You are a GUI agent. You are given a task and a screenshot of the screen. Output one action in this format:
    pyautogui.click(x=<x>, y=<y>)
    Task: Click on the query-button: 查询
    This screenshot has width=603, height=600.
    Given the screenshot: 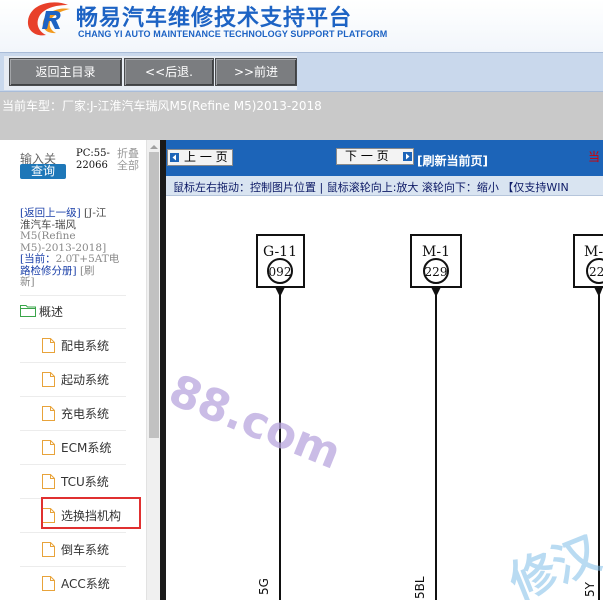 What is the action you would take?
    pyautogui.click(x=43, y=171)
    